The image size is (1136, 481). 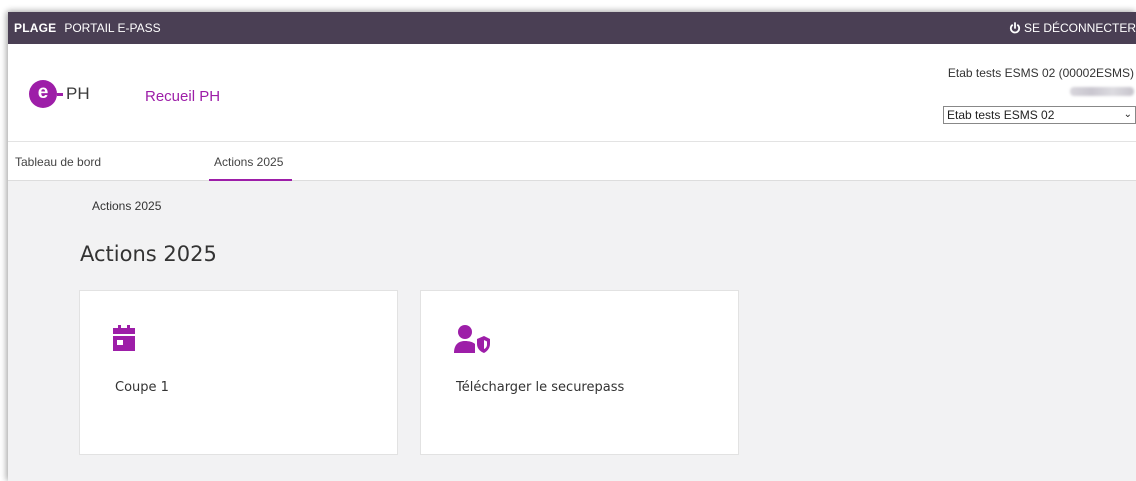 I want to click on power-icon, so click(x=1015, y=28).